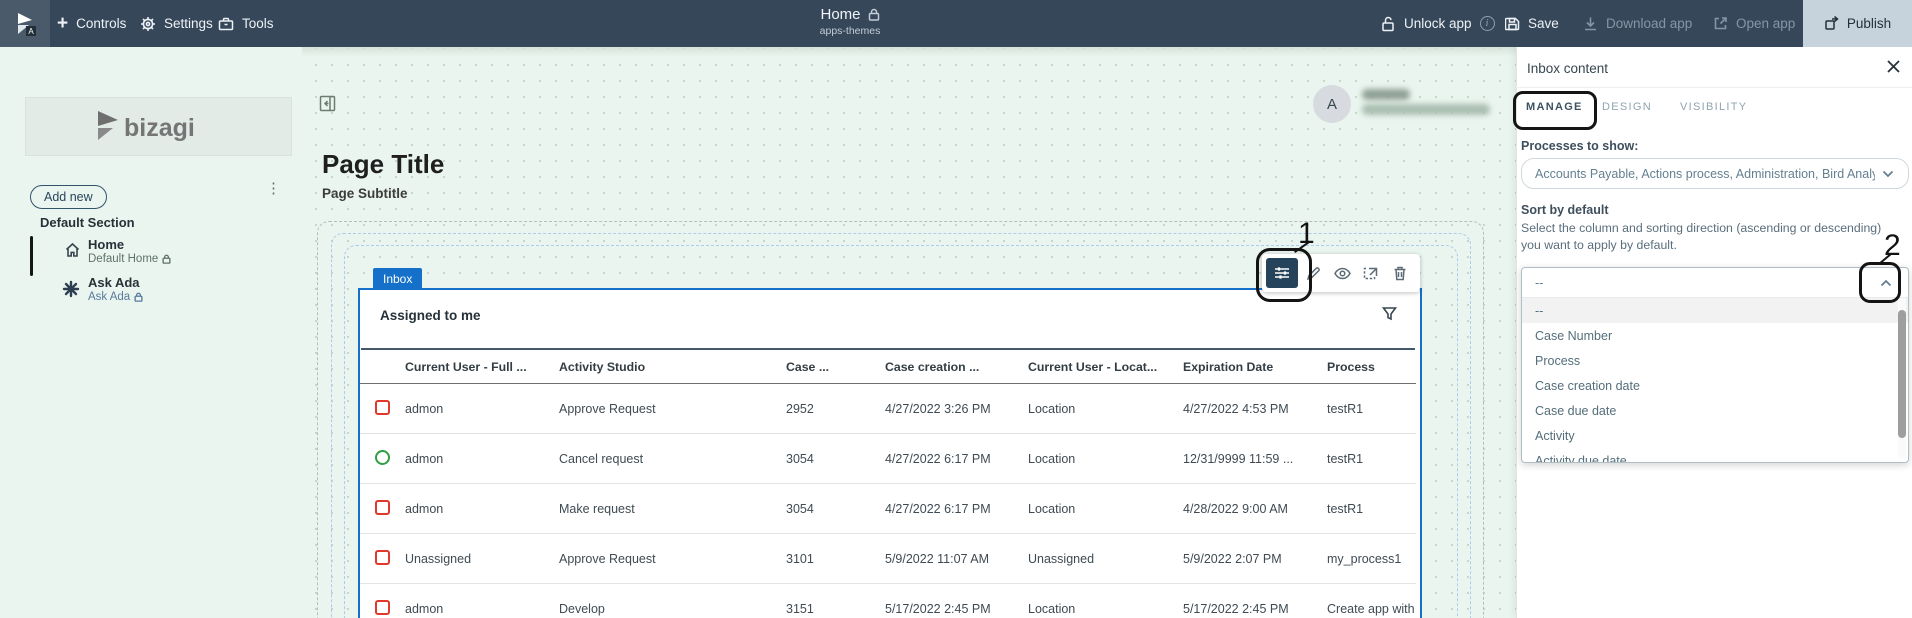  What do you see at coordinates (672, 367) in the screenshot?
I see `column-header: Activity Studio` at bounding box center [672, 367].